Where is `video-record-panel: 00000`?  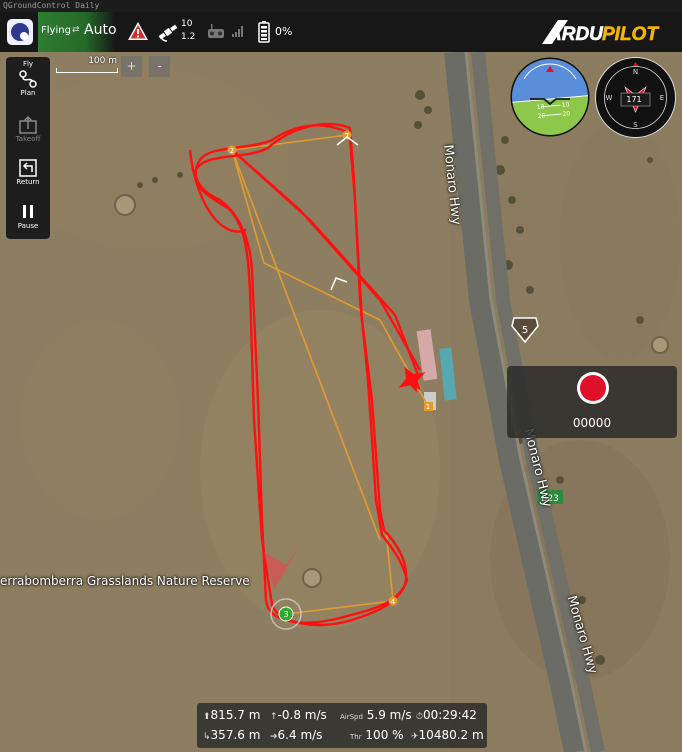
video-record-panel: 00000 is located at coordinates (592, 402).